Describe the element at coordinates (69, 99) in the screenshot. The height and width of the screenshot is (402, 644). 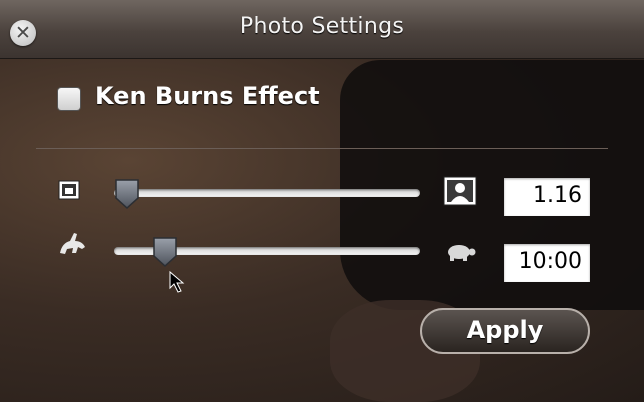
I see `ken-burns-checkbox` at that location.